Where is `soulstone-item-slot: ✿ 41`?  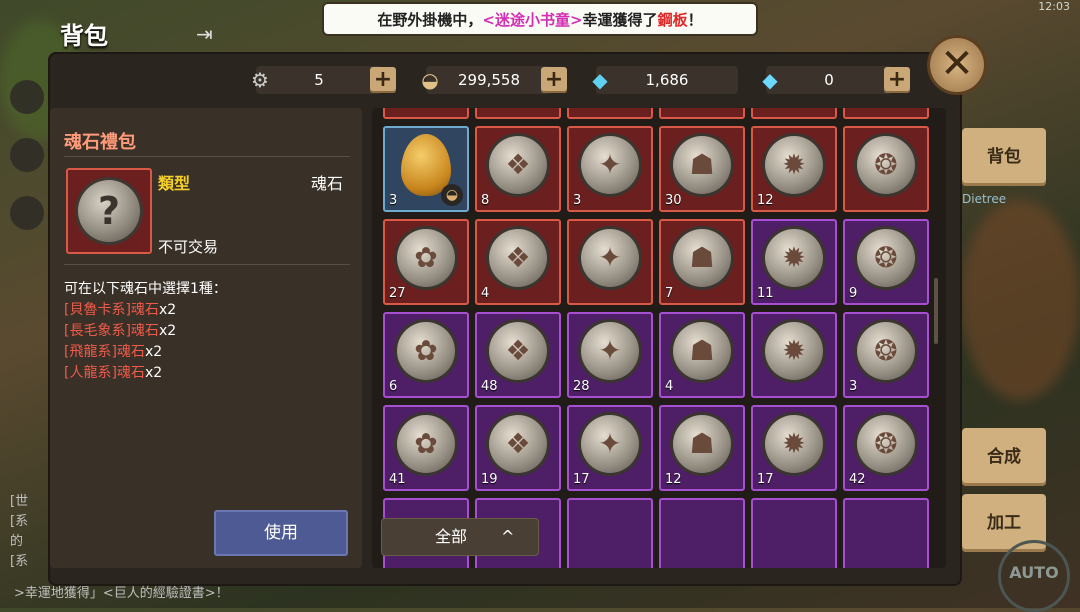
soulstone-item-slot: ✿ 41 is located at coordinates (426, 448).